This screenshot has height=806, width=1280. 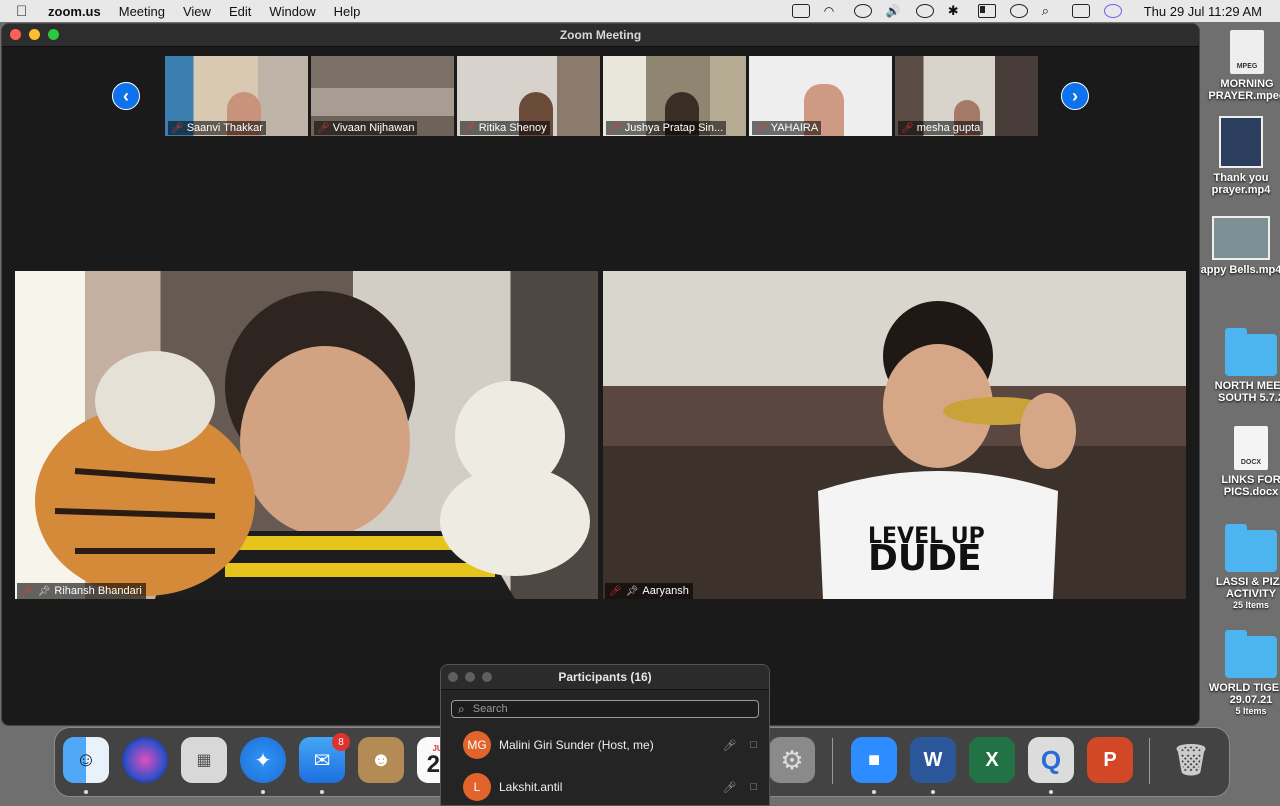 What do you see at coordinates (292, 11) in the screenshot?
I see `menu-window: Window` at bounding box center [292, 11].